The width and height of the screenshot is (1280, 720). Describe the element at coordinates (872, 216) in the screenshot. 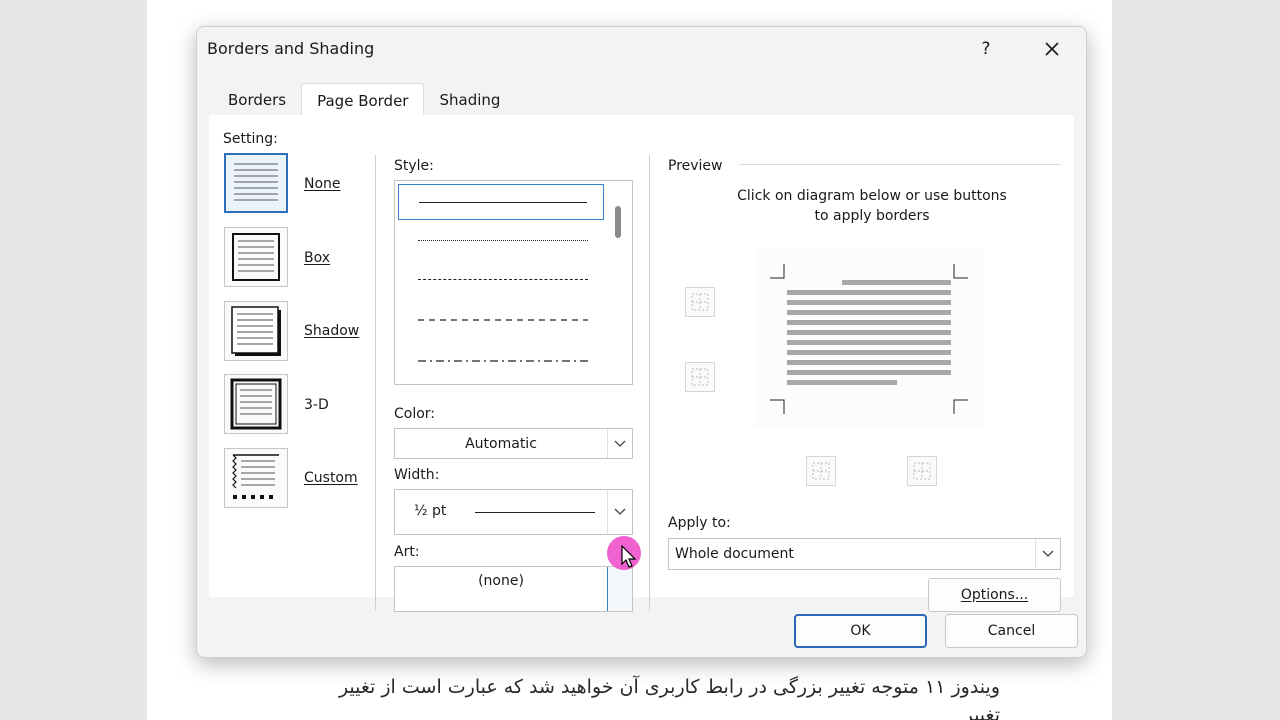

I see `preview-hint-line: to apply borders` at that location.